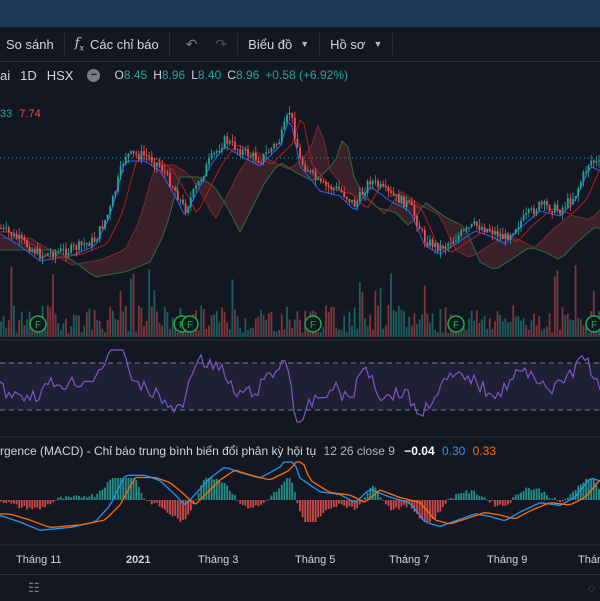  Describe the element at coordinates (484, 451) in the screenshot. I see `macd-signal-value: 0.33` at that location.